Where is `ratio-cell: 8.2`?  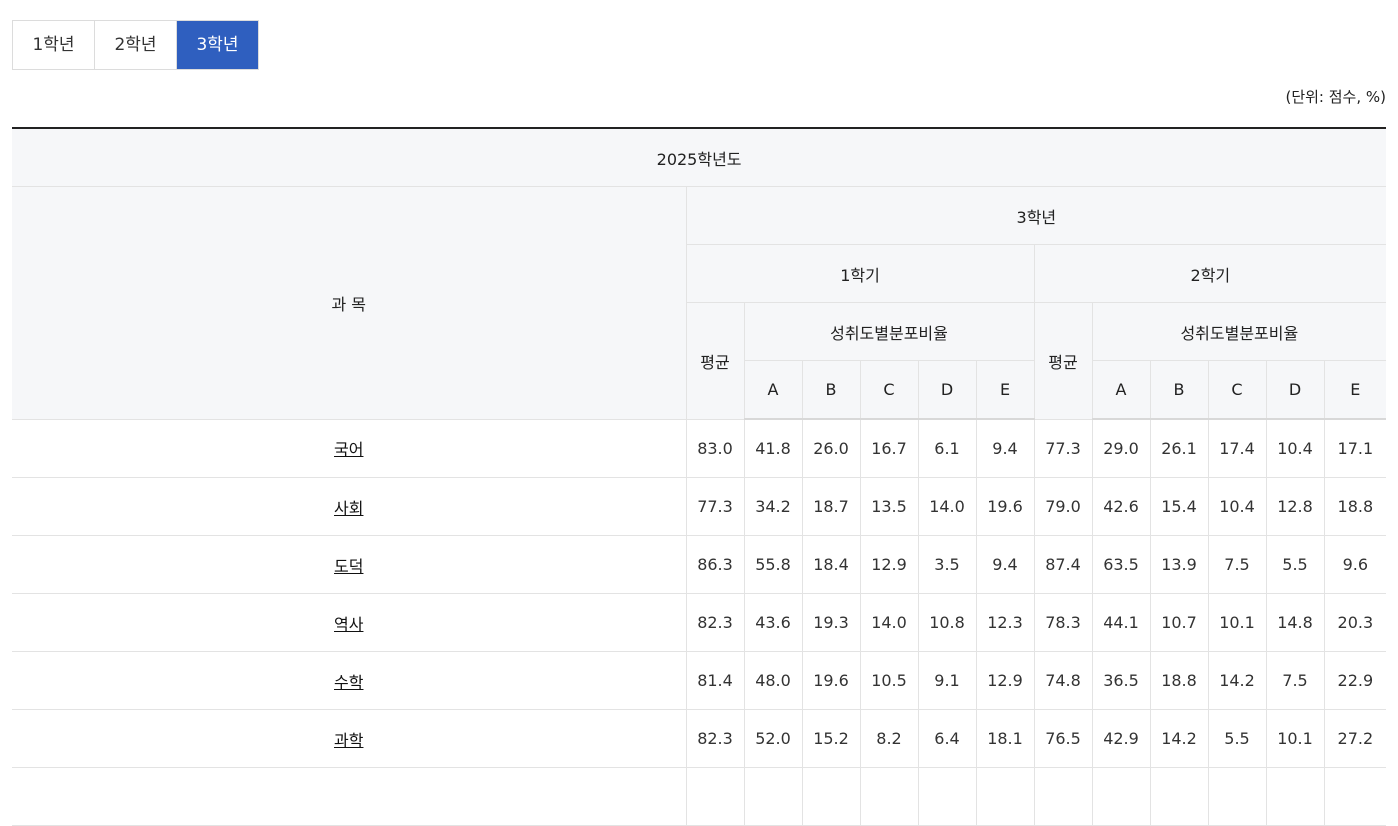 ratio-cell: 8.2 is located at coordinates (889, 738).